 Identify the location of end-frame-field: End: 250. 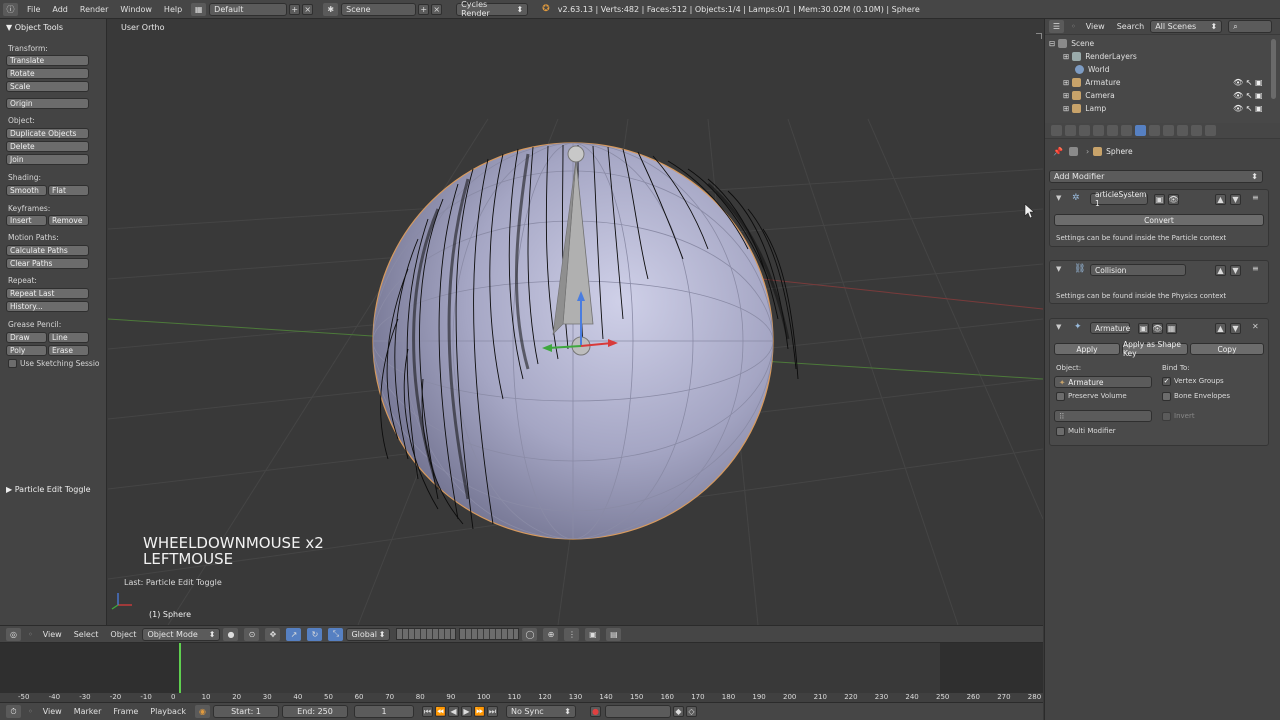
(315, 711).